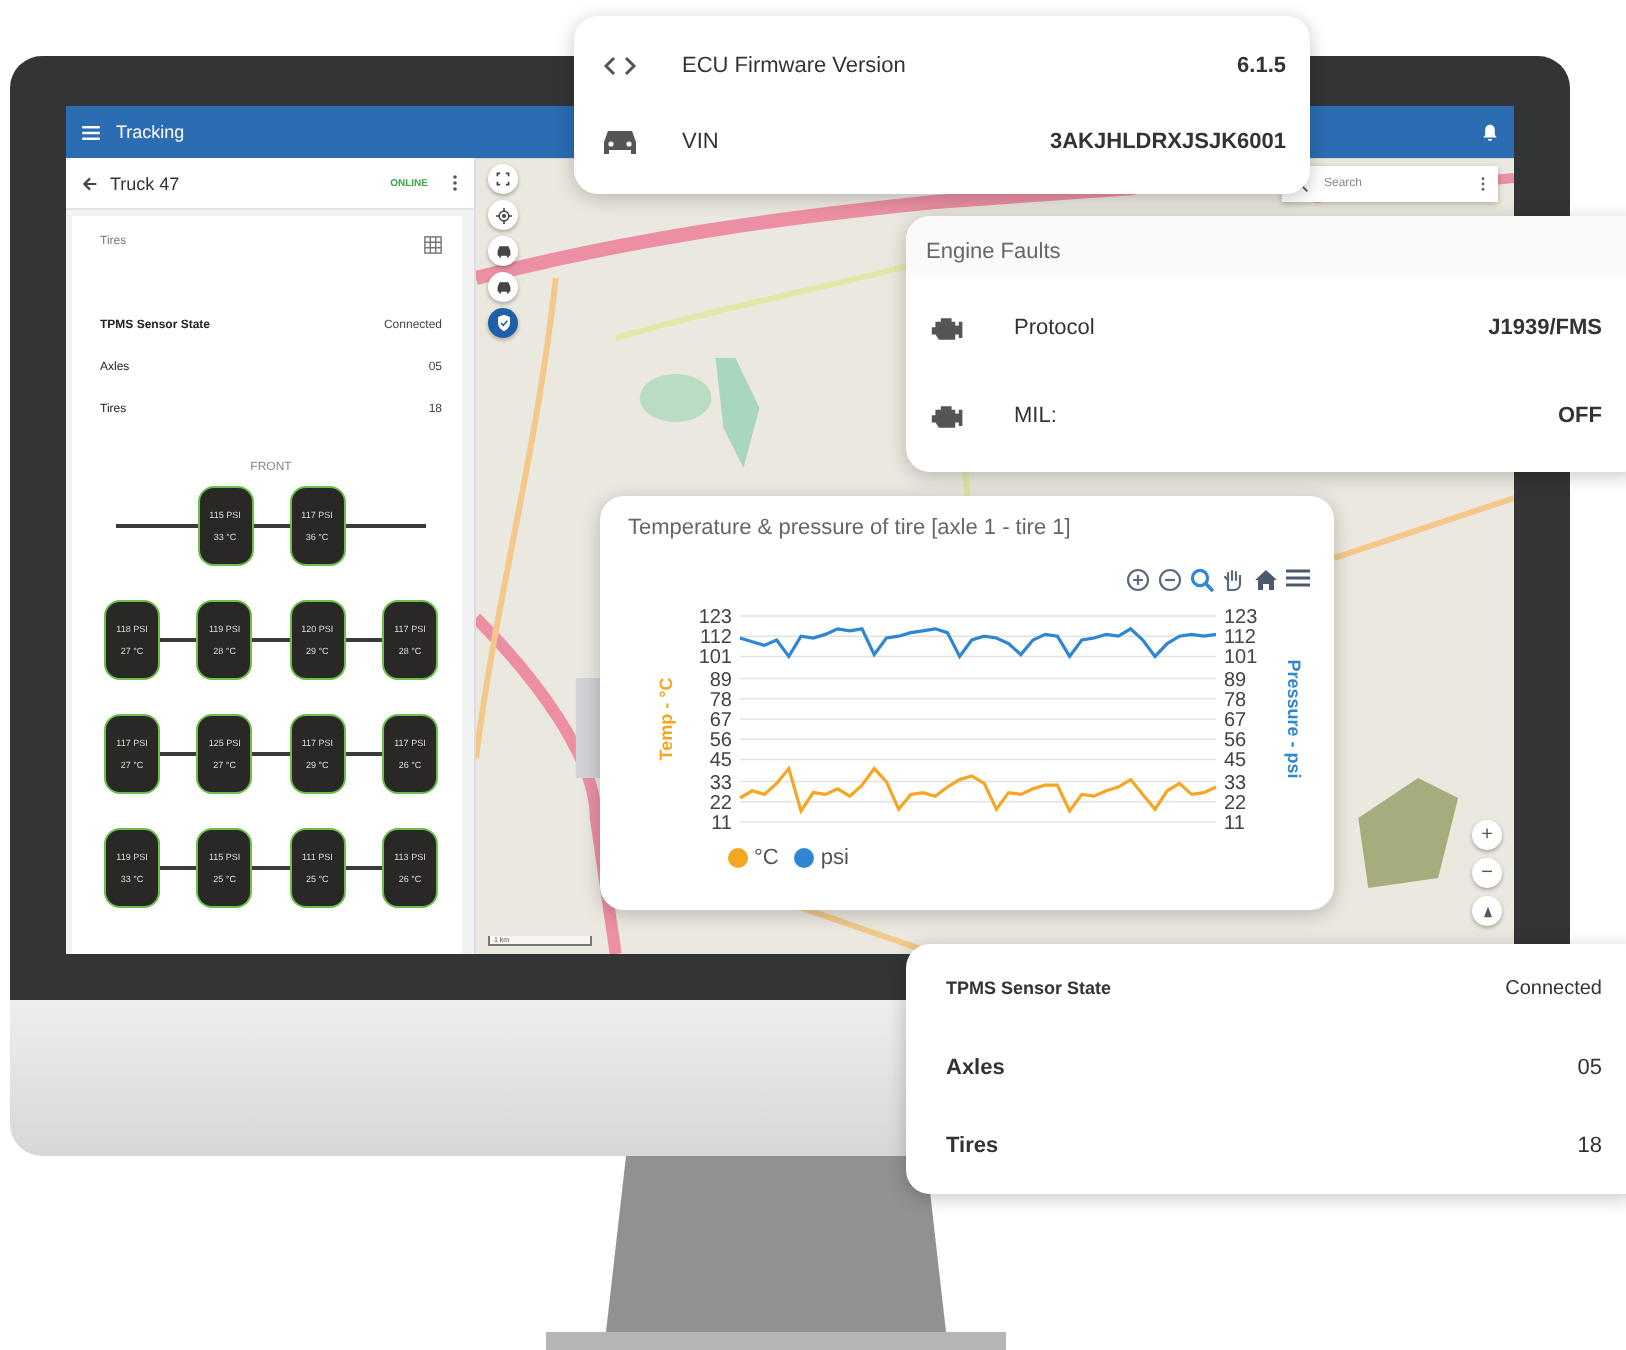 The image size is (1626, 1350). Describe the element at coordinates (1589, 1067) in the screenshot. I see `field-value: 05` at that location.